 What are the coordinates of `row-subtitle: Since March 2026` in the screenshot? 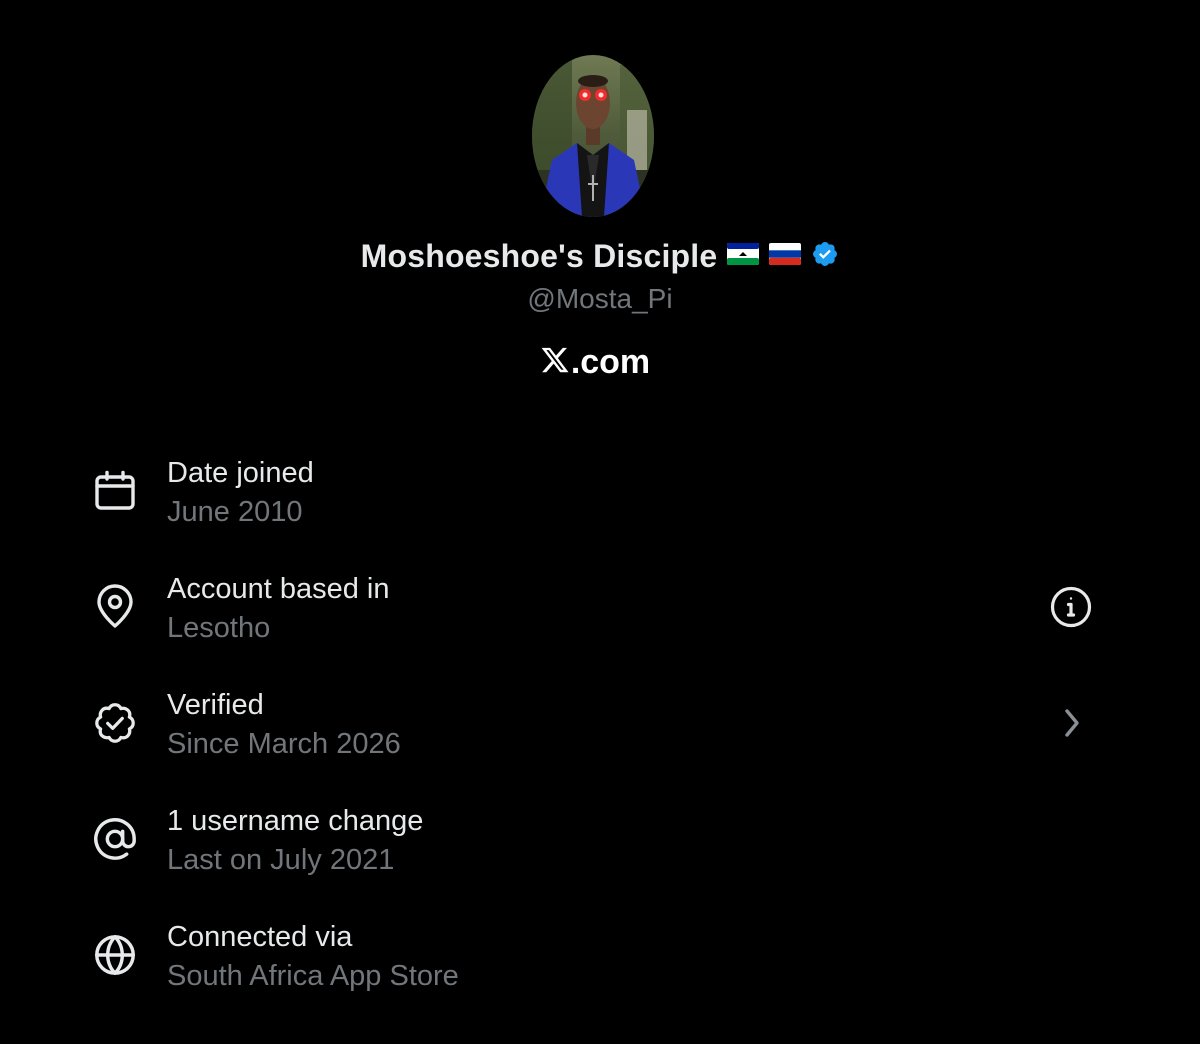 It's located at (284, 744).